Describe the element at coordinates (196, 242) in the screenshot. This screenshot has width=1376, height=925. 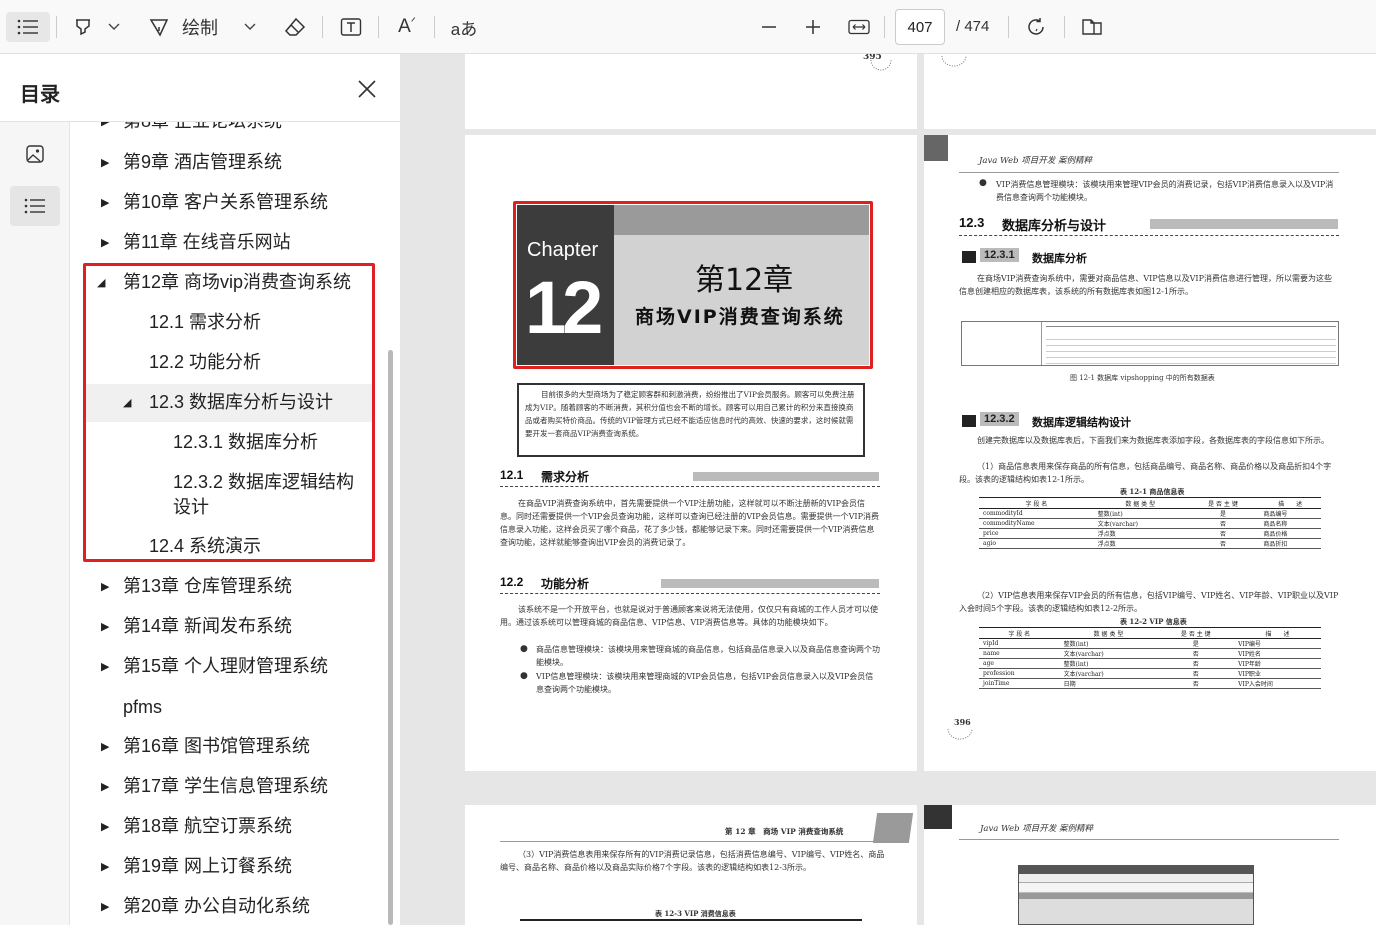
I see `toc-item-ch11: ▶ 第11章 在线音乐网站` at that location.